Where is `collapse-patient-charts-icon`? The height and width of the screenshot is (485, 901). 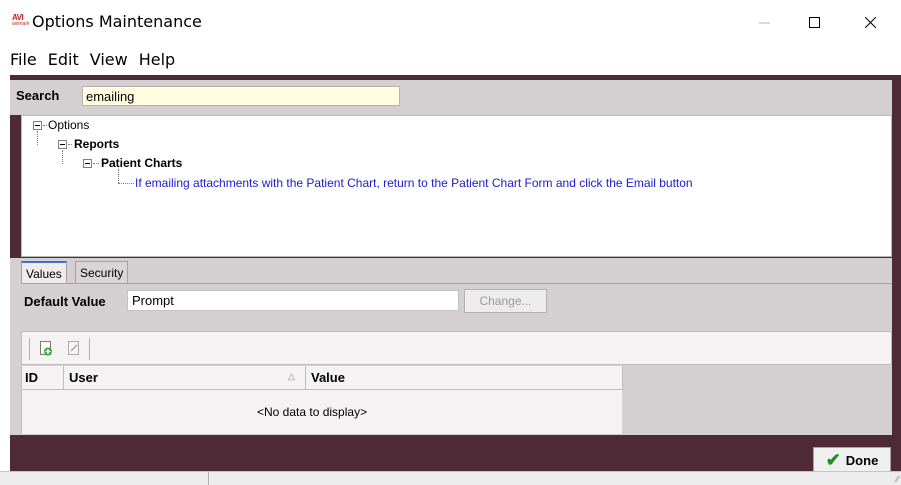 collapse-patient-charts-icon is located at coordinates (87, 163).